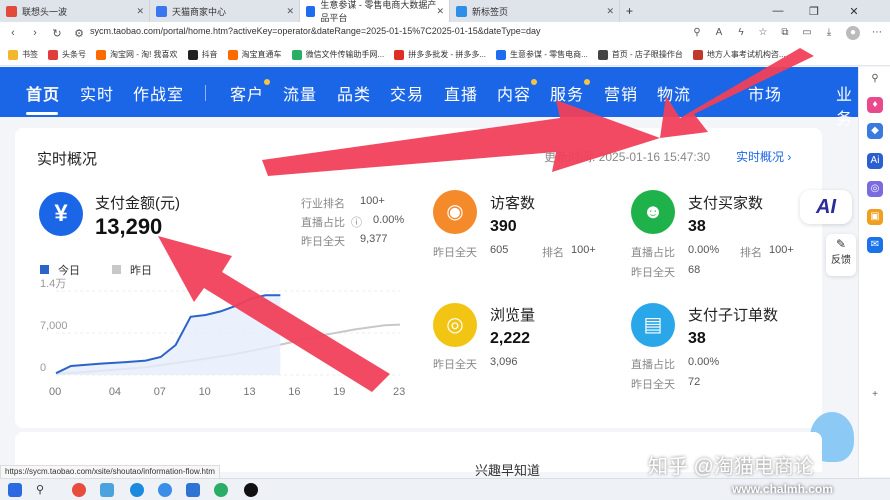  Describe the element at coordinates (137, 490) in the screenshot. I see `edge-icon` at that location.